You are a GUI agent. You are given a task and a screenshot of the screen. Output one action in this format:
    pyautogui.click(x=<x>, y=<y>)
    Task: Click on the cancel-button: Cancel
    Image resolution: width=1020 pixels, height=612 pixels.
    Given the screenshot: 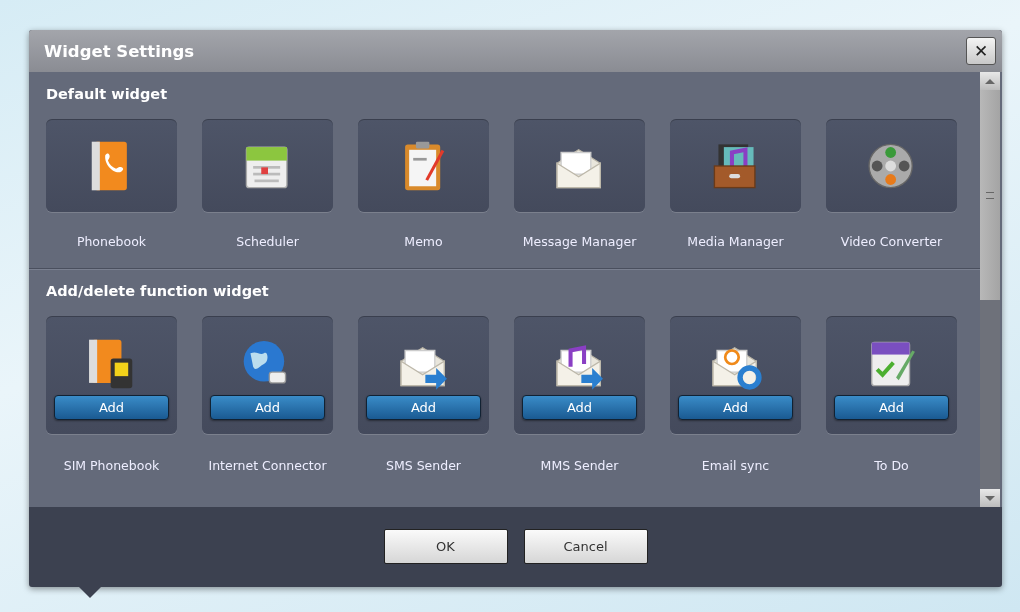 What is the action you would take?
    pyautogui.click(x=585, y=546)
    